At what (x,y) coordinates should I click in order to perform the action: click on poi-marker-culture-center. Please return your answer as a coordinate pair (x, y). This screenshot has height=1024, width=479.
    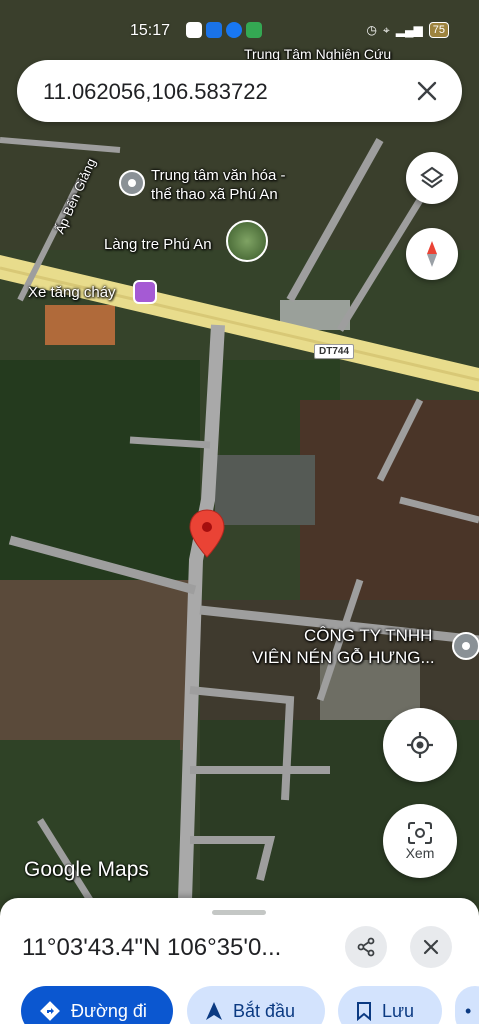
    Looking at the image, I should click on (132, 183).